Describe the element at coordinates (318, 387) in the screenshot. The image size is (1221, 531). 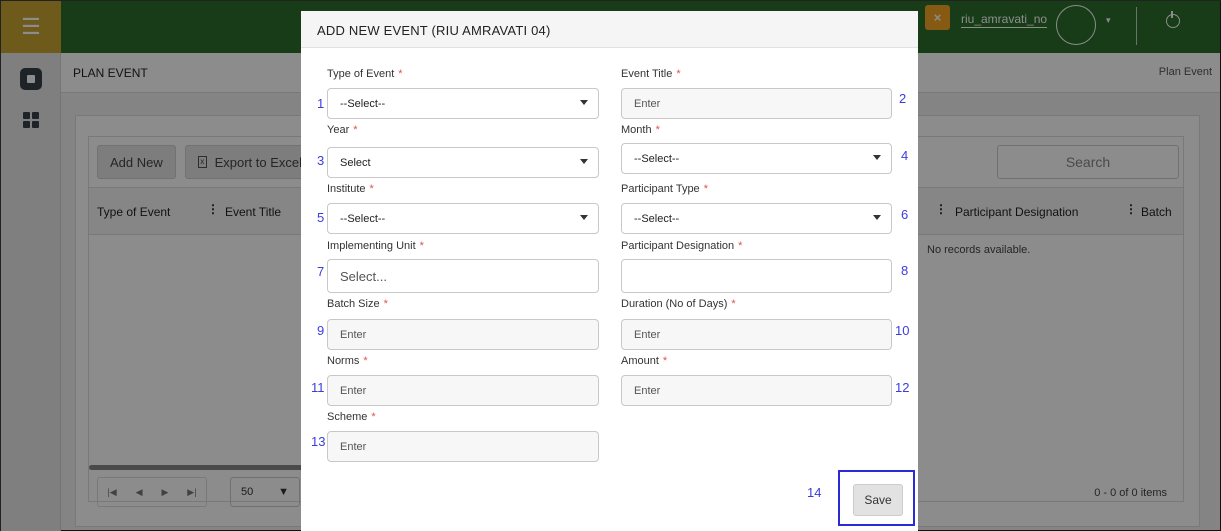
I see `field-number-marker: 11` at that location.